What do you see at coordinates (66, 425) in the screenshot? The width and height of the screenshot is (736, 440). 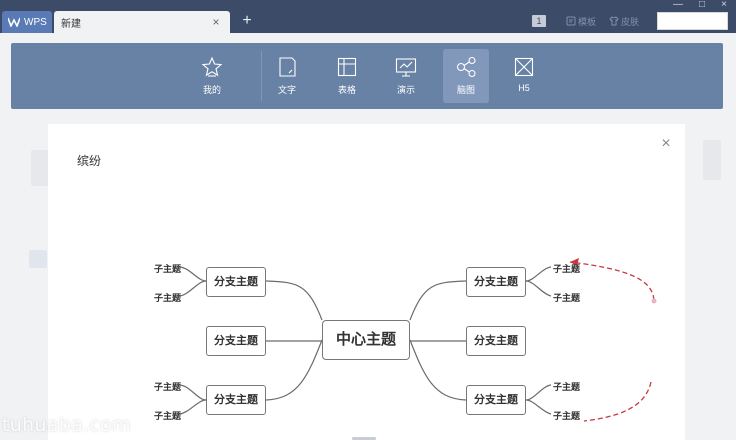 I see `watermark-text: tuhuaba.com` at bounding box center [66, 425].